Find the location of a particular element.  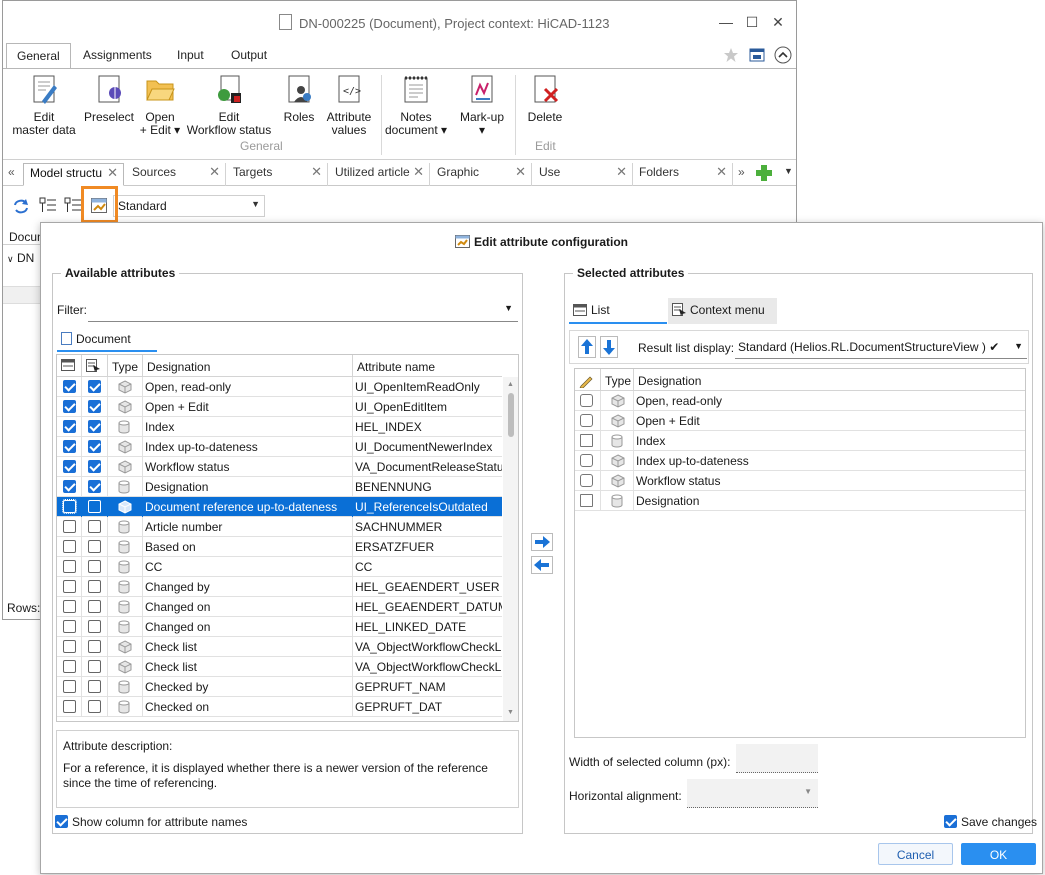

table-row: Index up-to-dateness is located at coordinates (800, 461).